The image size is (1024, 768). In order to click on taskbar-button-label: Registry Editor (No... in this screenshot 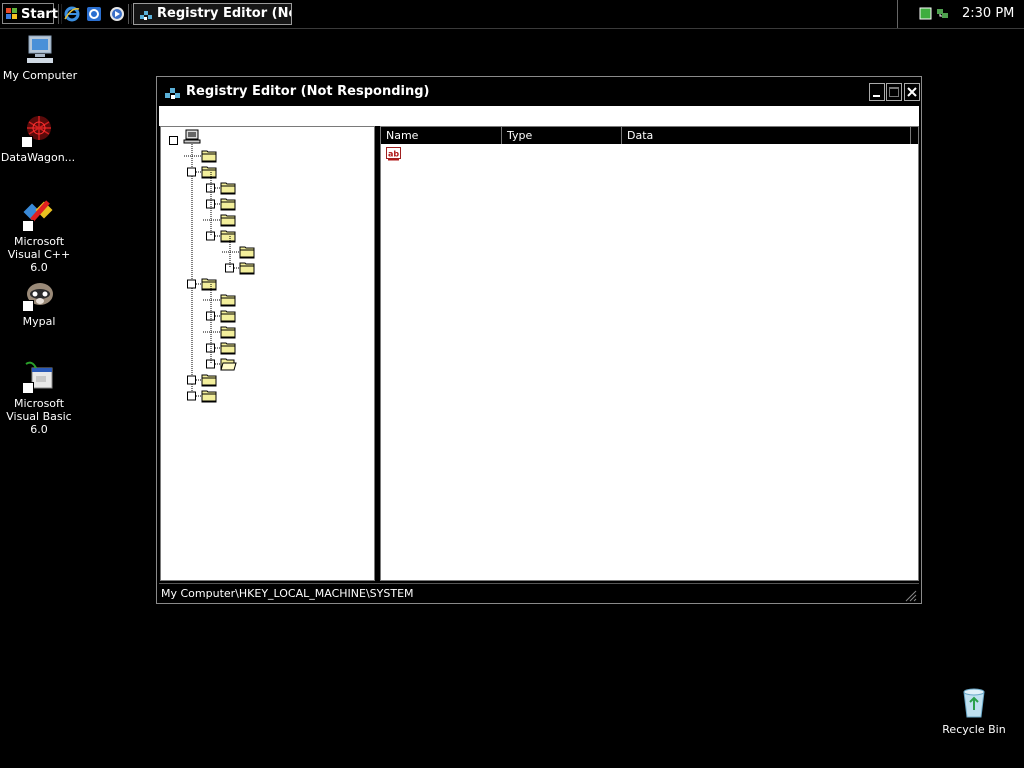, I will do `click(224, 13)`.